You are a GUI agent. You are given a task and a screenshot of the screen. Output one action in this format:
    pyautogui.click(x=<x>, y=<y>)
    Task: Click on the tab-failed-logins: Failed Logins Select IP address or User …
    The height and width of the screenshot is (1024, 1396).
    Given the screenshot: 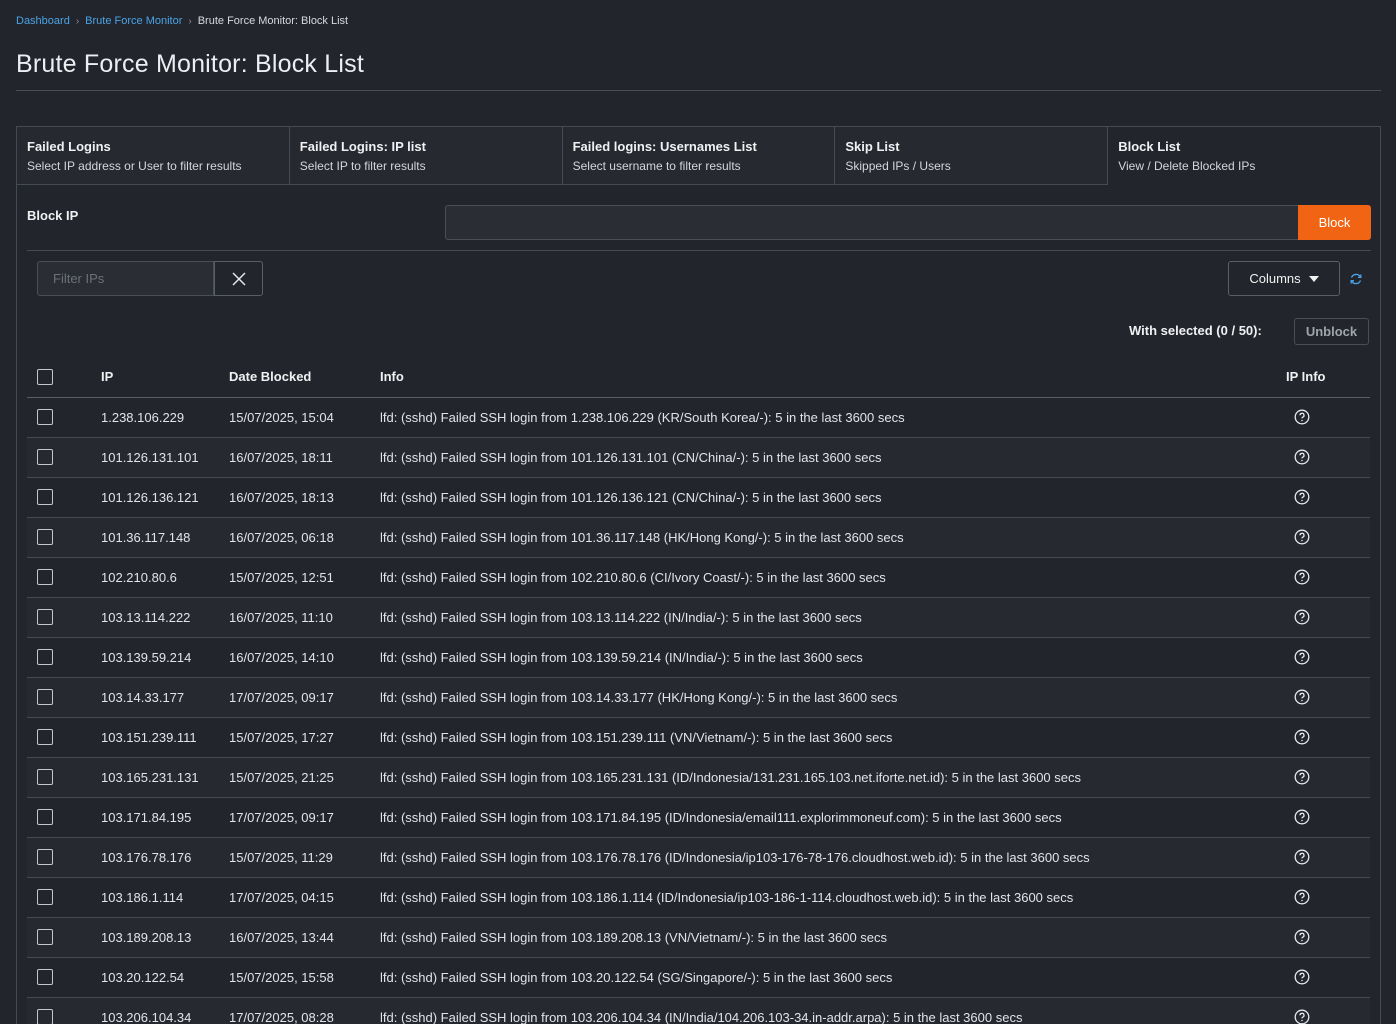 What is the action you would take?
    pyautogui.click(x=153, y=156)
    